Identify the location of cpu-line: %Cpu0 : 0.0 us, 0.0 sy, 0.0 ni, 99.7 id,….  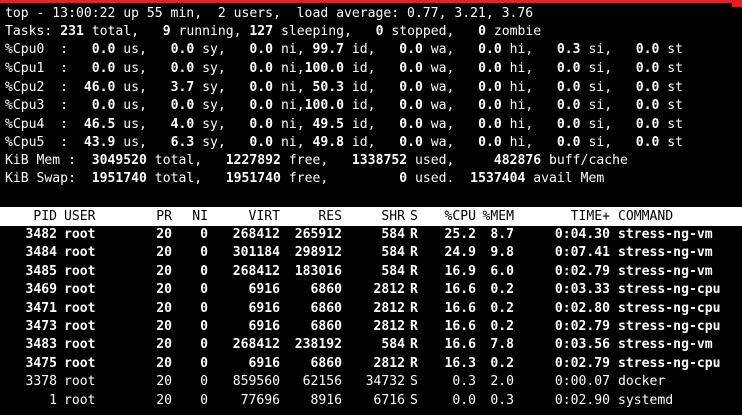
(344, 50).